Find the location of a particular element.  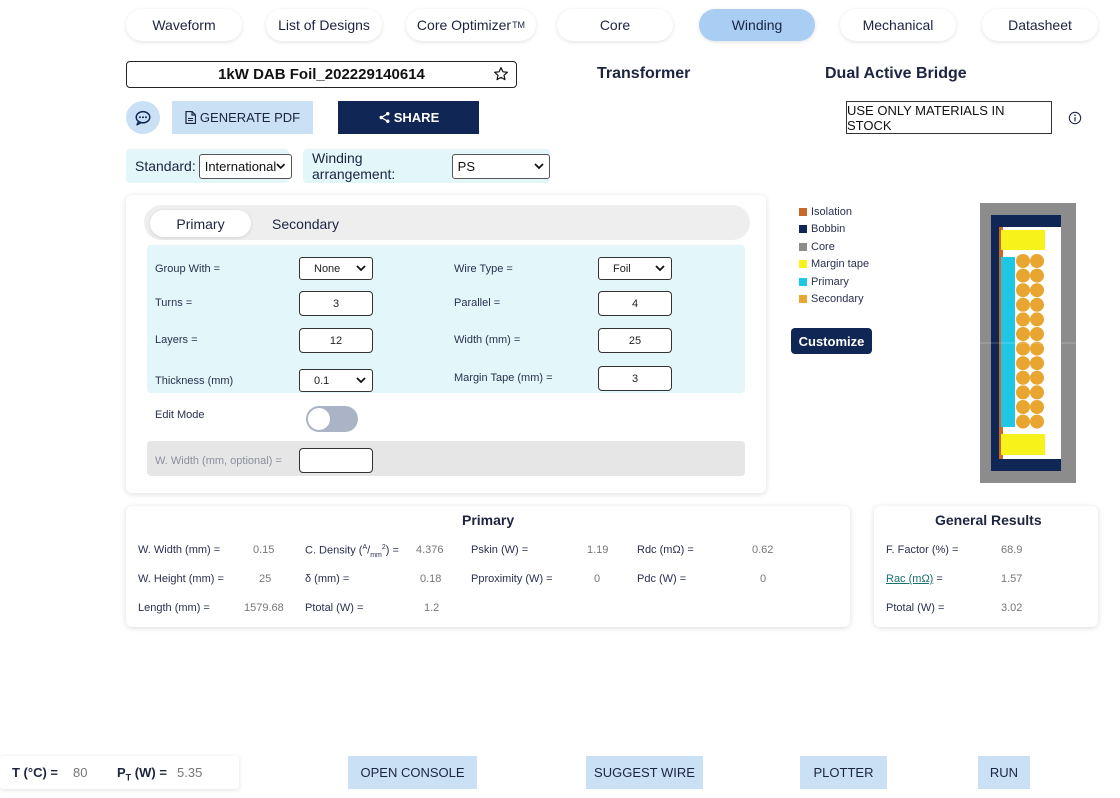

run-label: RUN is located at coordinates (1004, 772).